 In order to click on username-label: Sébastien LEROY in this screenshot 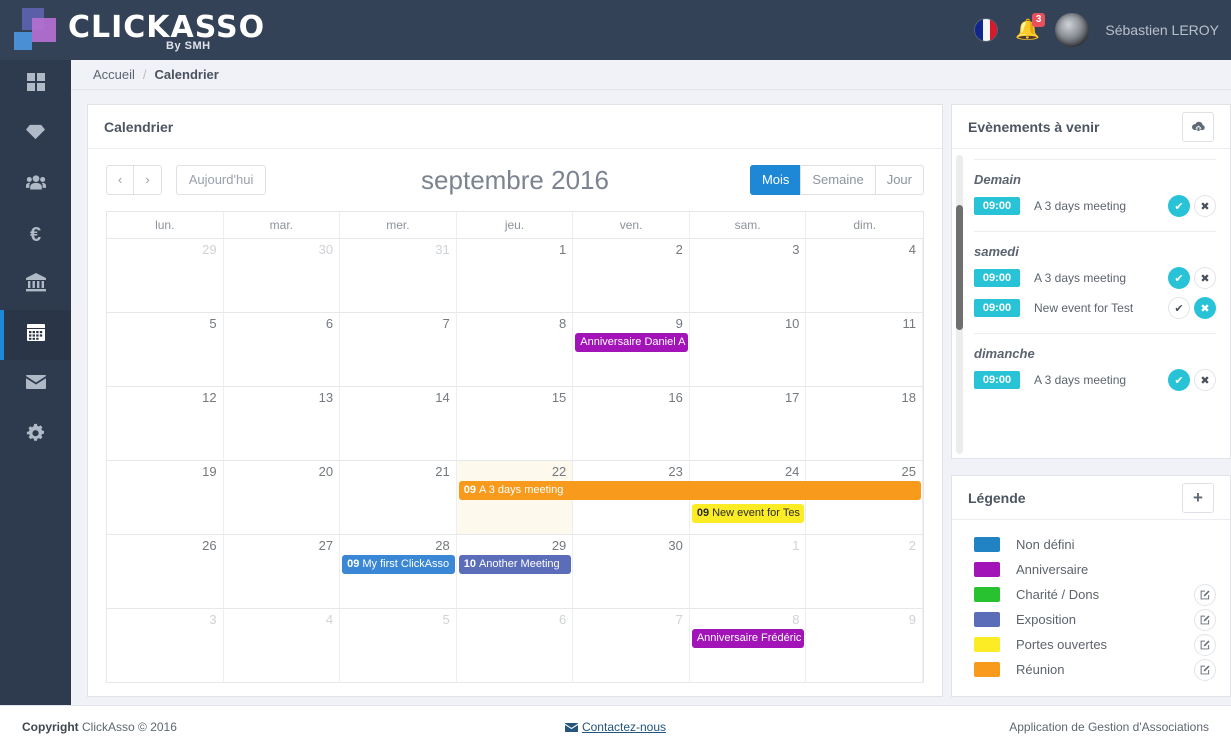, I will do `click(1162, 30)`.